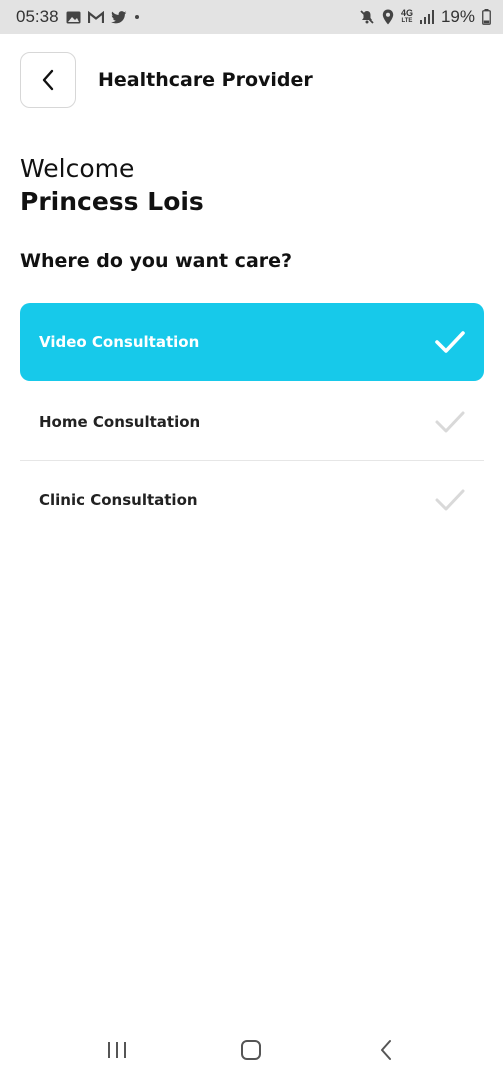 The image size is (503, 1080). I want to click on battery-icon, so click(486, 17).